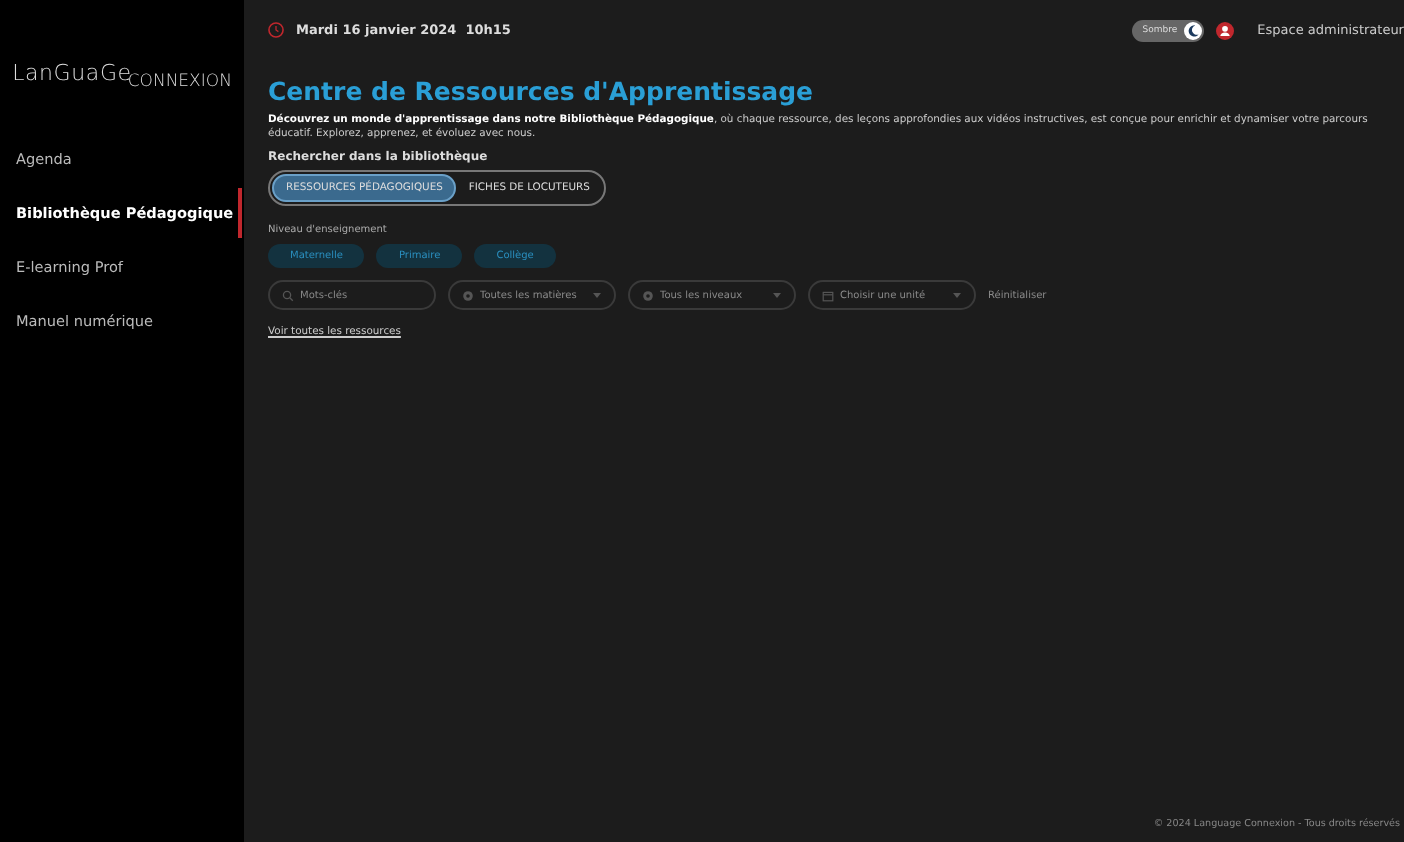  Describe the element at coordinates (288, 295) in the screenshot. I see `search-icon` at that location.